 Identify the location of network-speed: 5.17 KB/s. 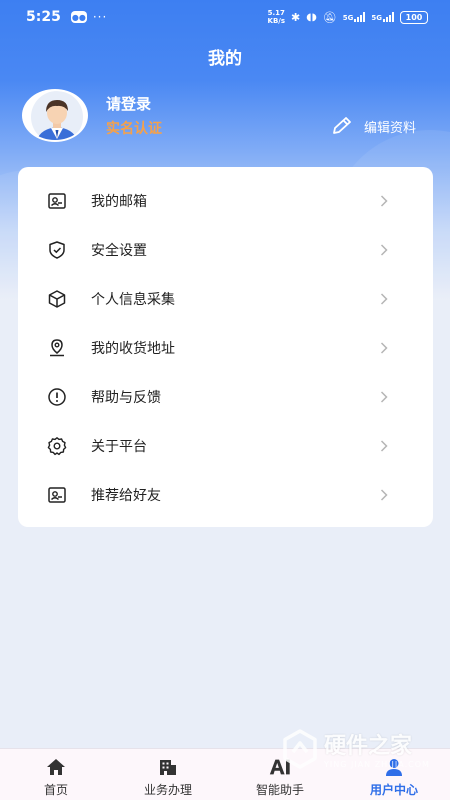
(276, 17).